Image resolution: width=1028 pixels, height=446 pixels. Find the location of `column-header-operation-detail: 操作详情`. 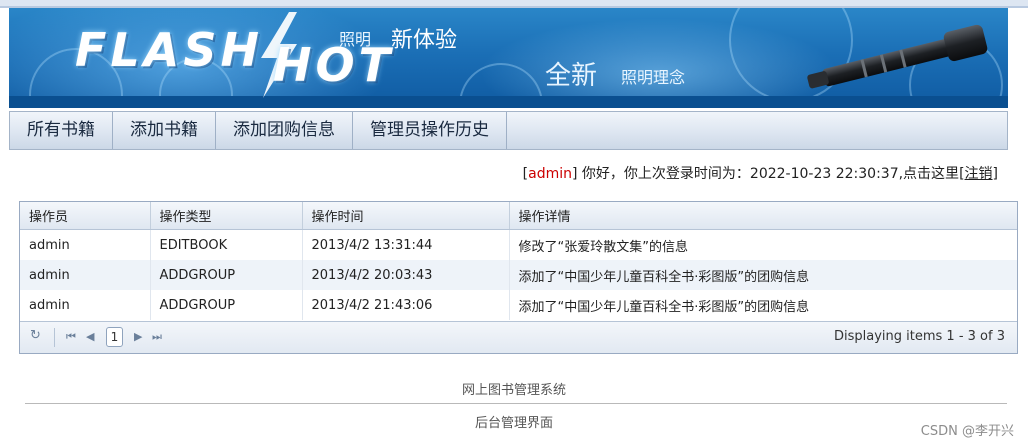

column-header-operation-detail: 操作详情 is located at coordinates (763, 216).